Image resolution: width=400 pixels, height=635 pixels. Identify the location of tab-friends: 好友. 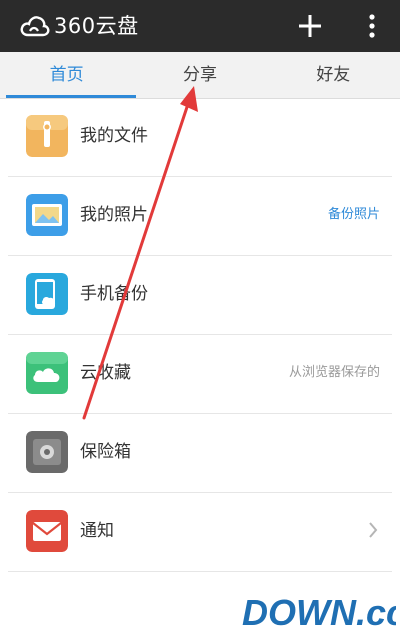
(333, 75).